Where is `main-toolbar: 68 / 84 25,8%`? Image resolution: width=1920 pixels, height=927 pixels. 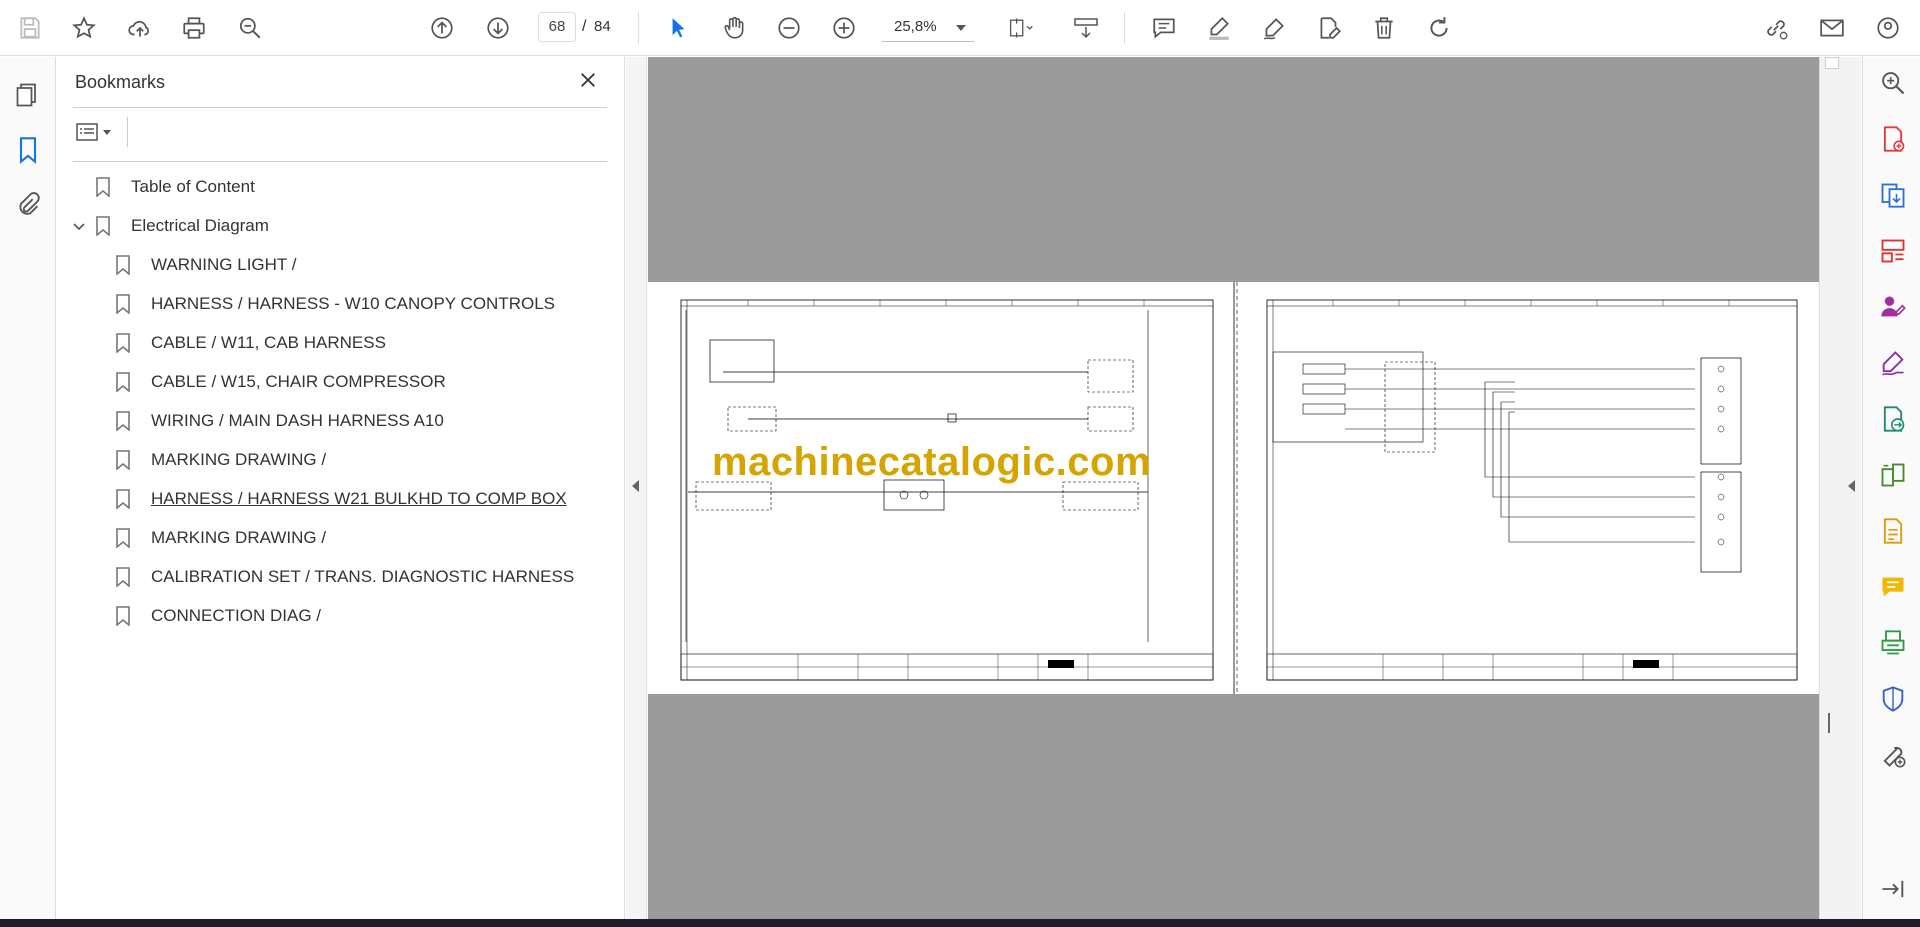 main-toolbar: 68 / 84 25,8% is located at coordinates (960, 28).